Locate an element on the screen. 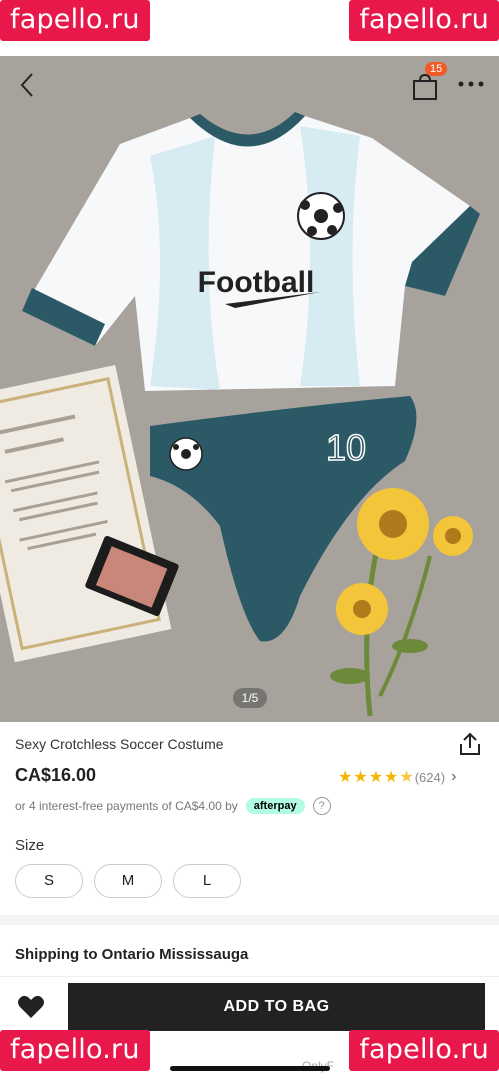 The image size is (499, 1080). rating-summary: ★ ★ ★ ★ ★ (624) › is located at coordinates (397, 777).